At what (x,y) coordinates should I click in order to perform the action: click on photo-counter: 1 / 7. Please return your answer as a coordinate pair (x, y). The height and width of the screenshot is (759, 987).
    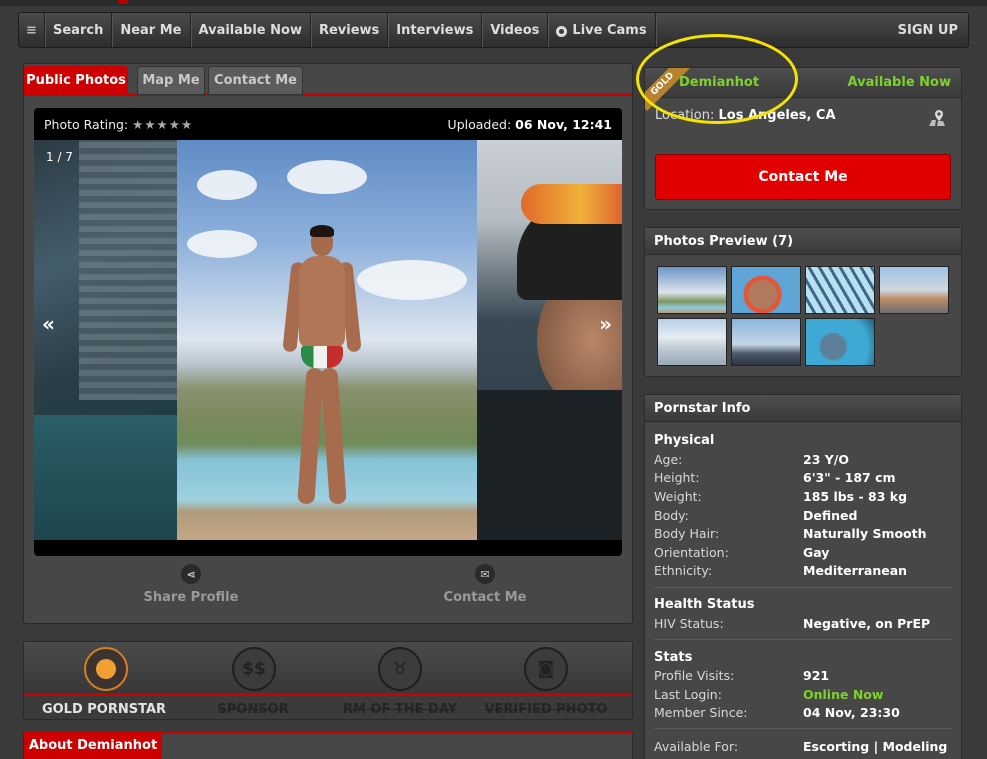
    Looking at the image, I should click on (59, 157).